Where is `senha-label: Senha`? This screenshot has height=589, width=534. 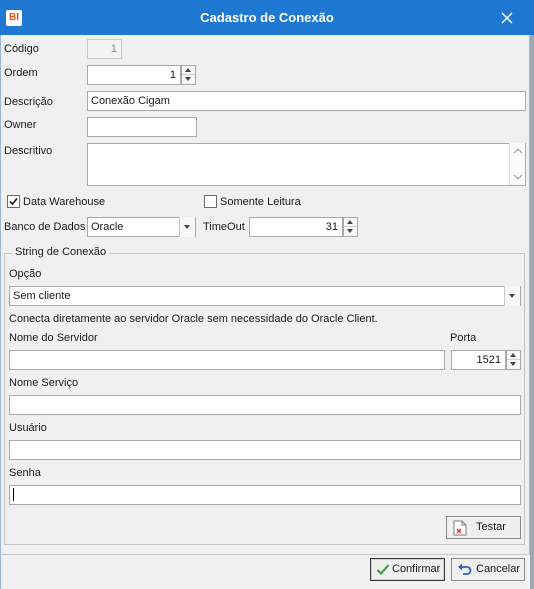
senha-label: Senha is located at coordinates (25, 473).